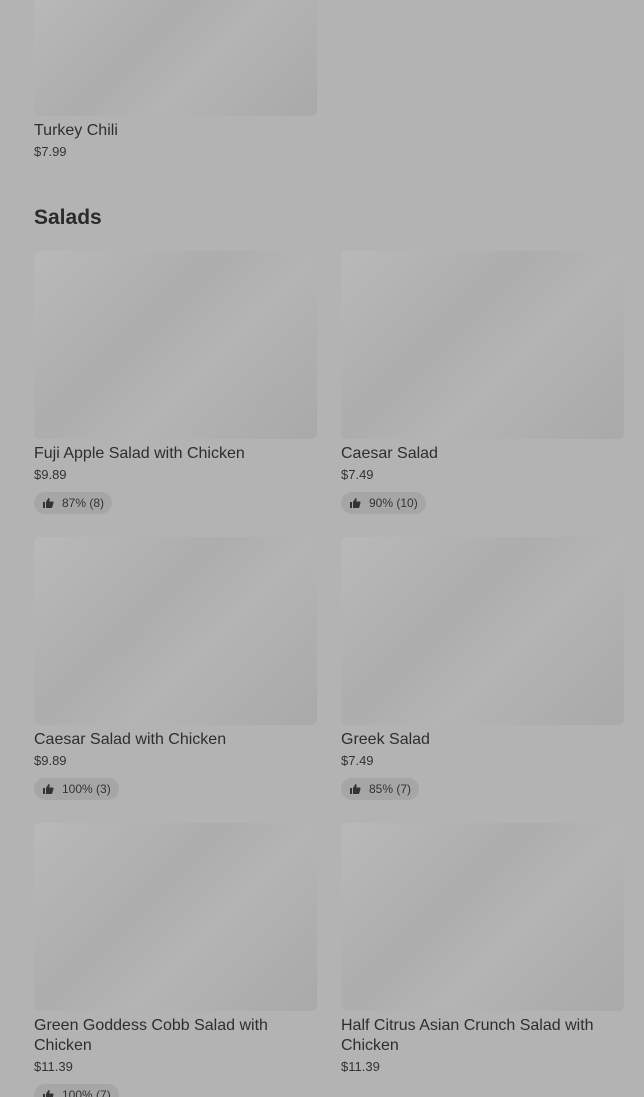 The height and width of the screenshot is (1097, 644). I want to click on menu-item-card: Greek Salad $7.49 85% (7), so click(482, 668).